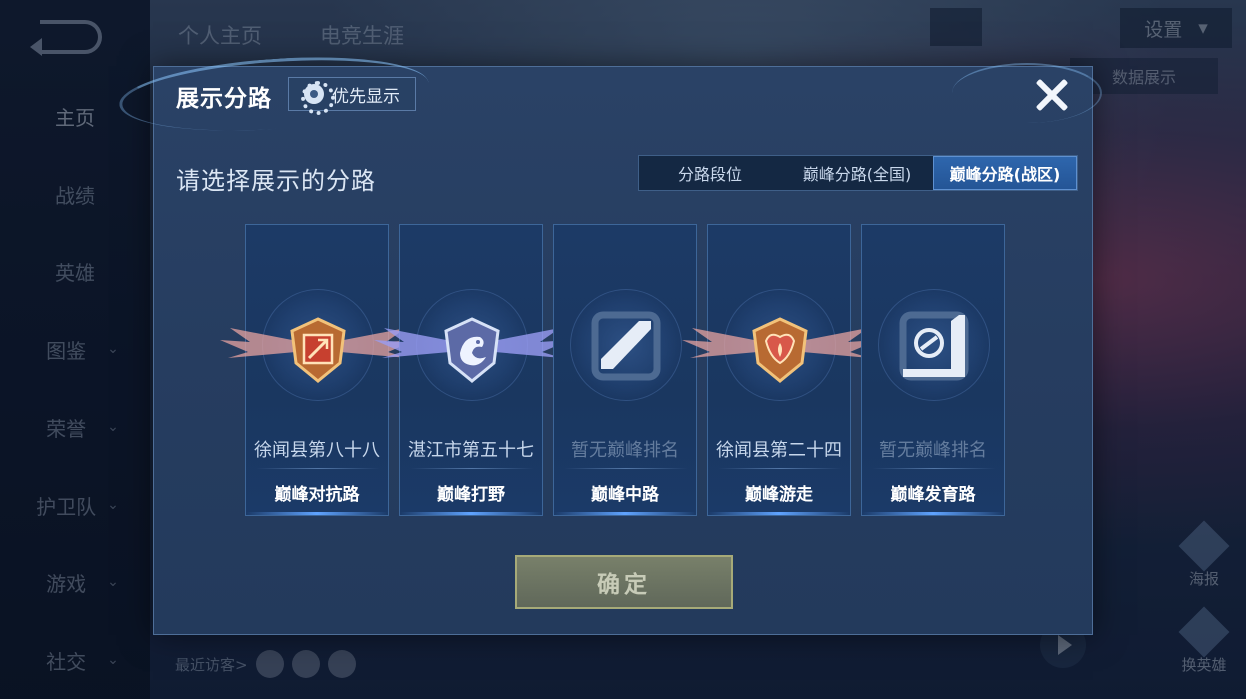 The height and width of the screenshot is (699, 1246). I want to click on confirm-button: 确定, so click(624, 582).